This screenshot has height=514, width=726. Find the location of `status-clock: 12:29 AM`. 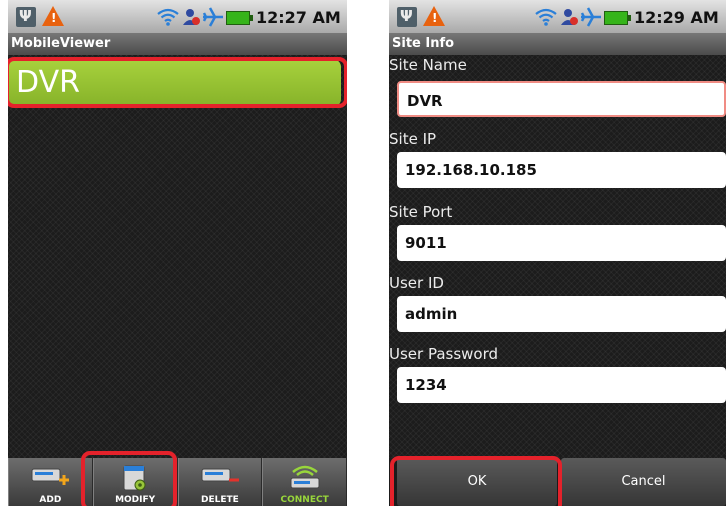

status-clock: 12:29 AM is located at coordinates (676, 17).